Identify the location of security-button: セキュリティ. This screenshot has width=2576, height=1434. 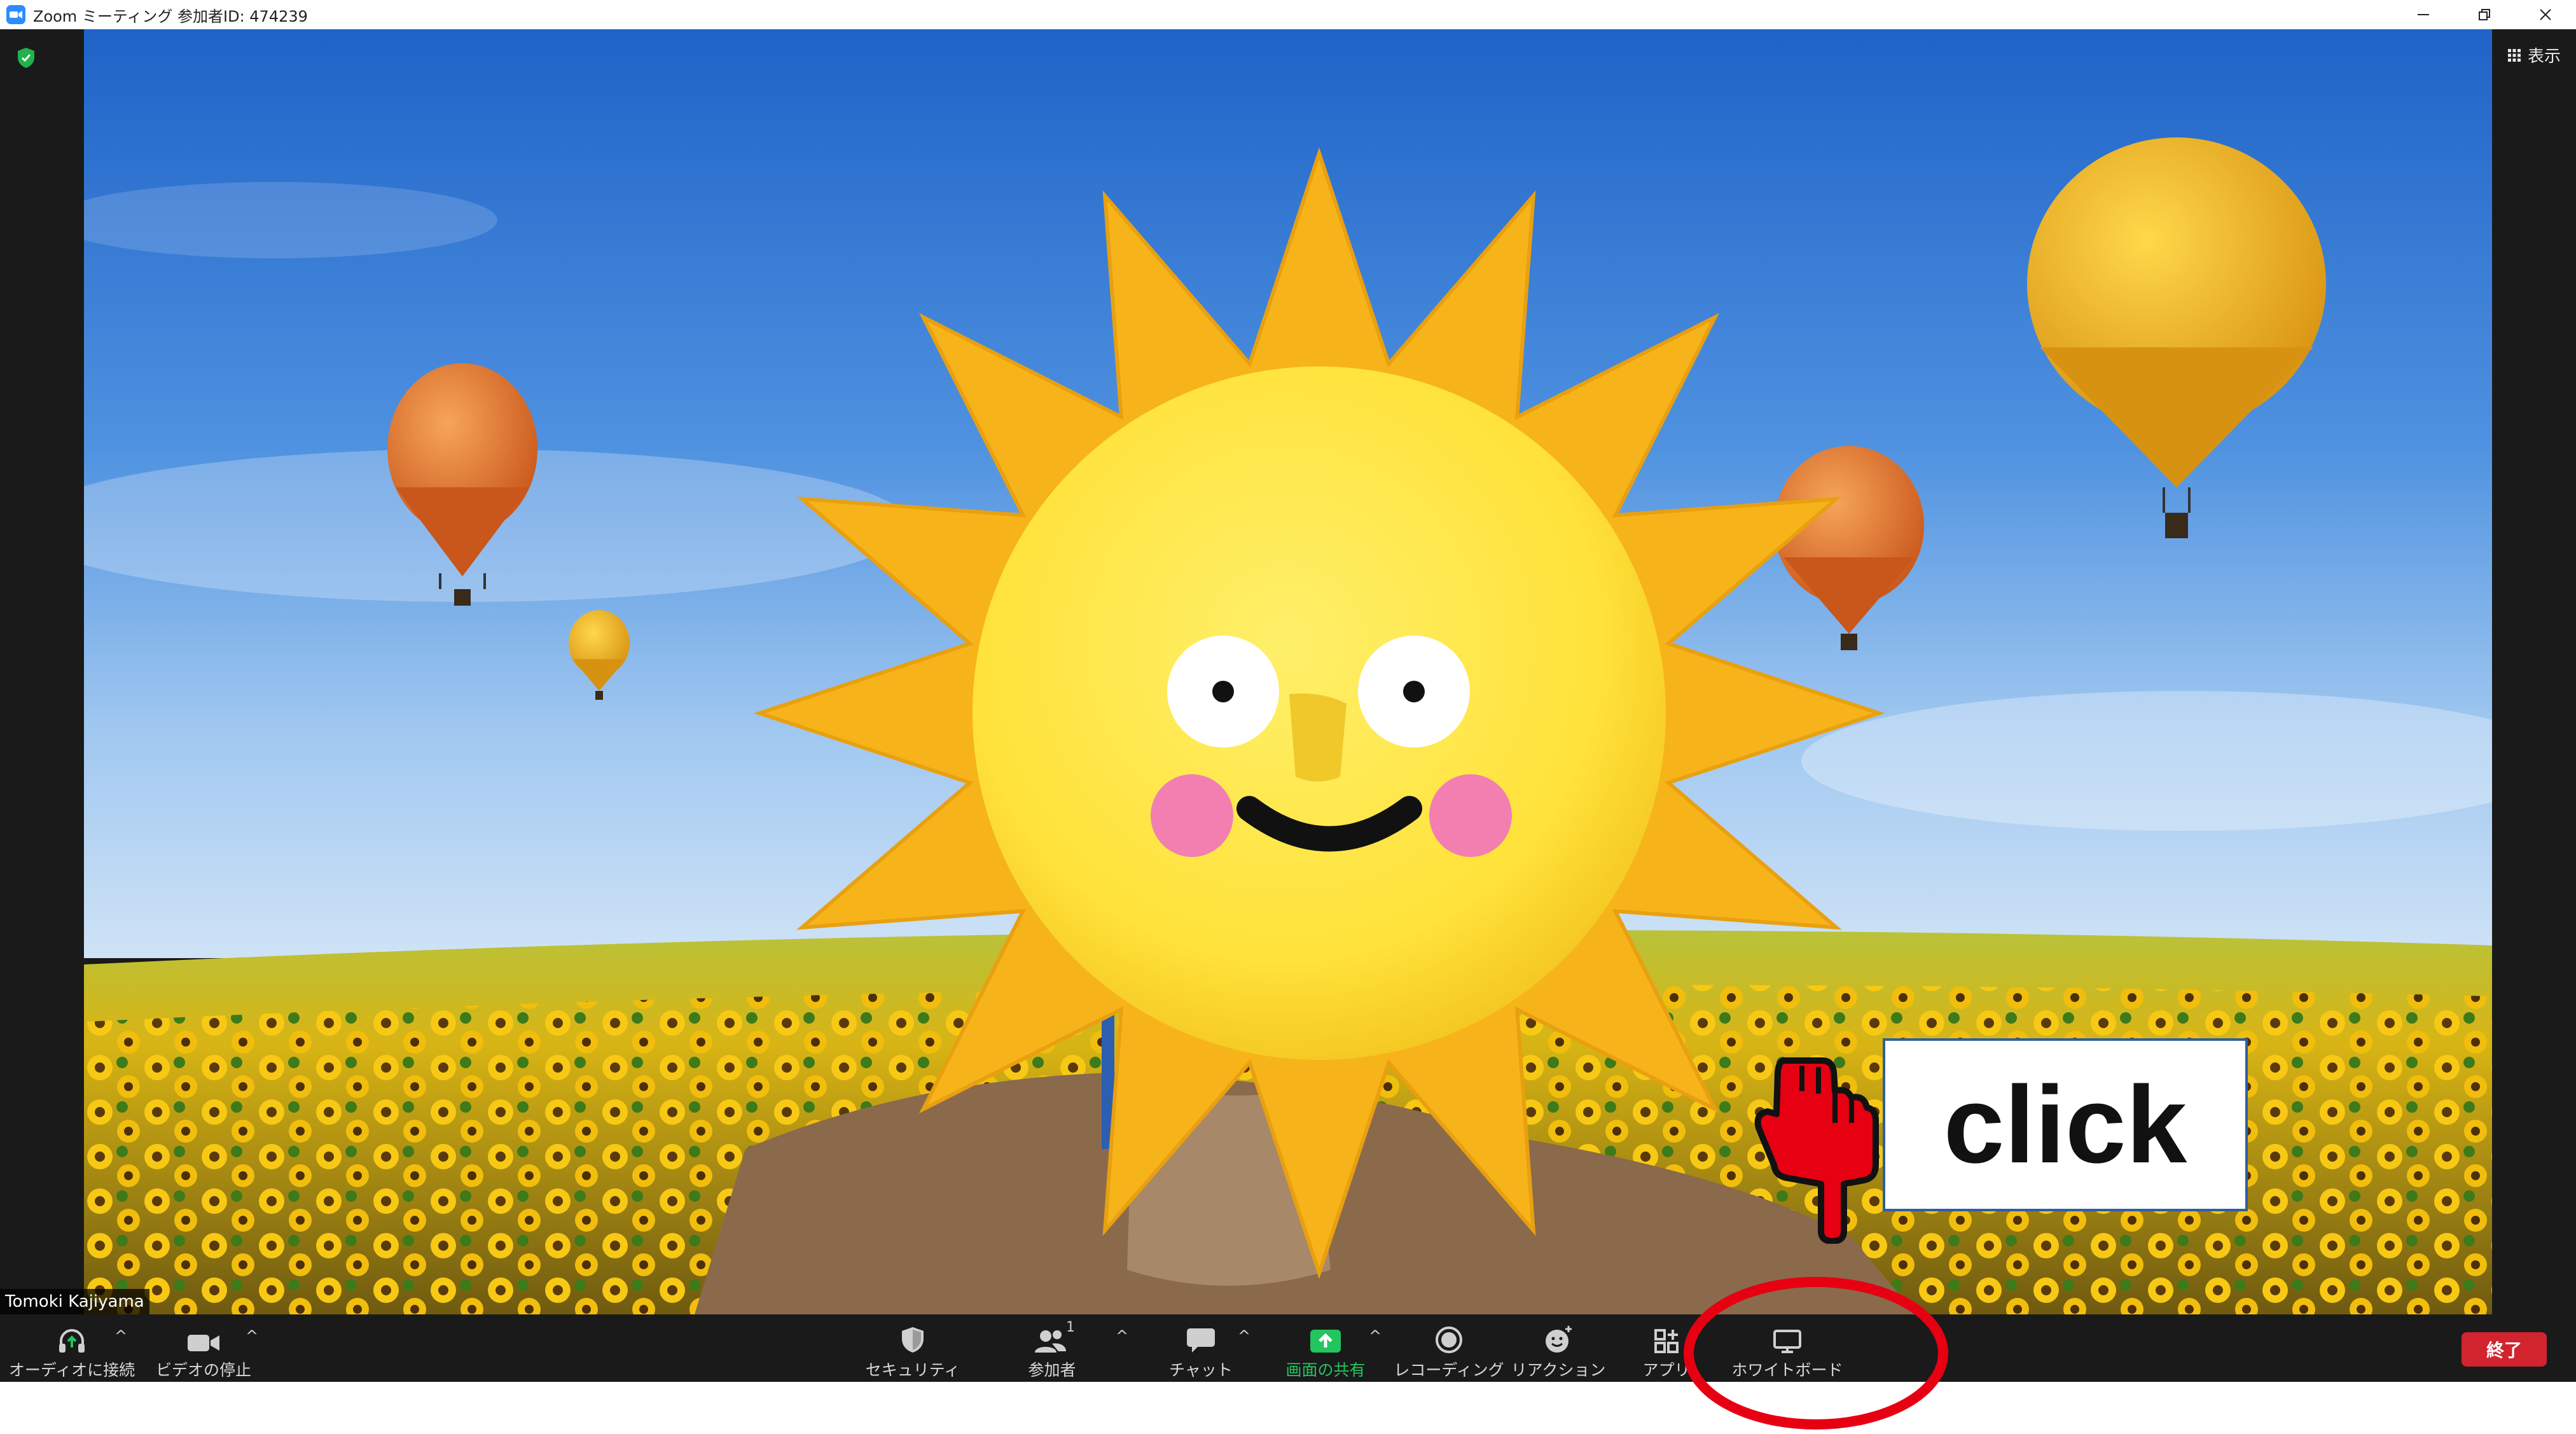
(912, 1348).